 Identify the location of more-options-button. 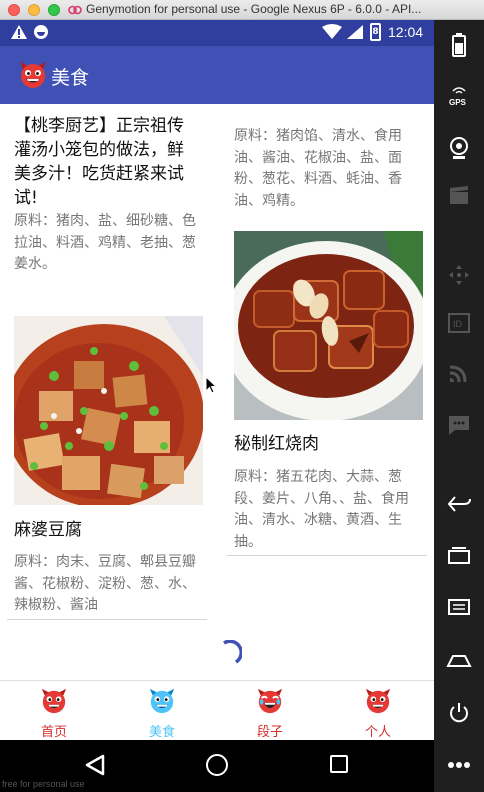
(459, 765).